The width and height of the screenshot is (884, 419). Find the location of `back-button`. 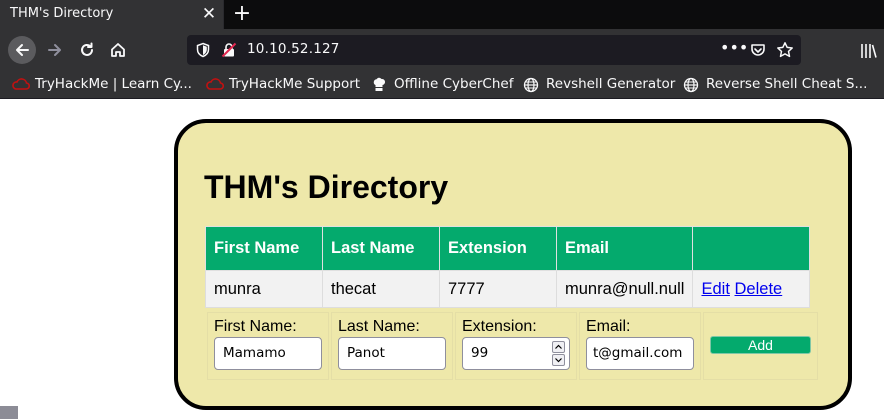

back-button is located at coordinates (22, 50).